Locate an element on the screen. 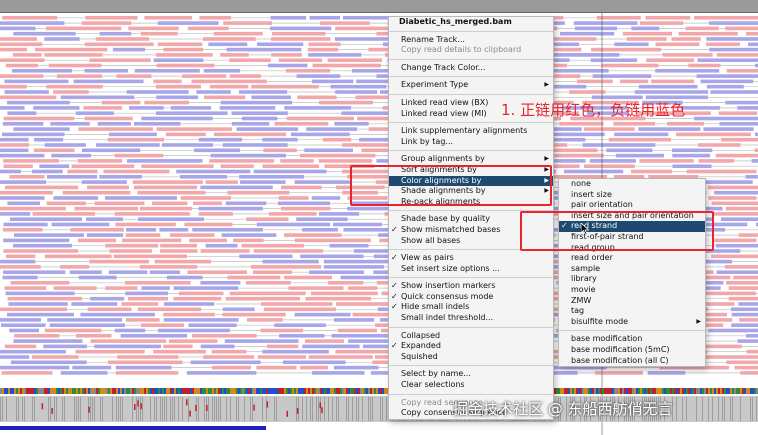 The width and height of the screenshot is (758, 435). menu-item-hide-small-indels: ✓ Hide small indels is located at coordinates (471, 307).